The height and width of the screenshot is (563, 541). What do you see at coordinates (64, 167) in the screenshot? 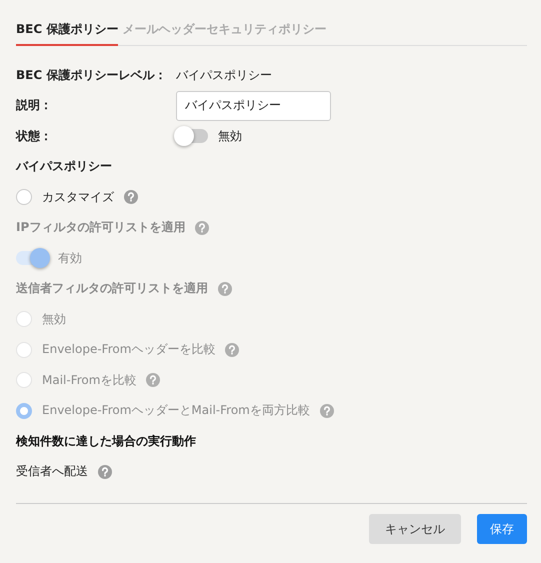
I see `section-title: バイパスポリシー` at bounding box center [64, 167].